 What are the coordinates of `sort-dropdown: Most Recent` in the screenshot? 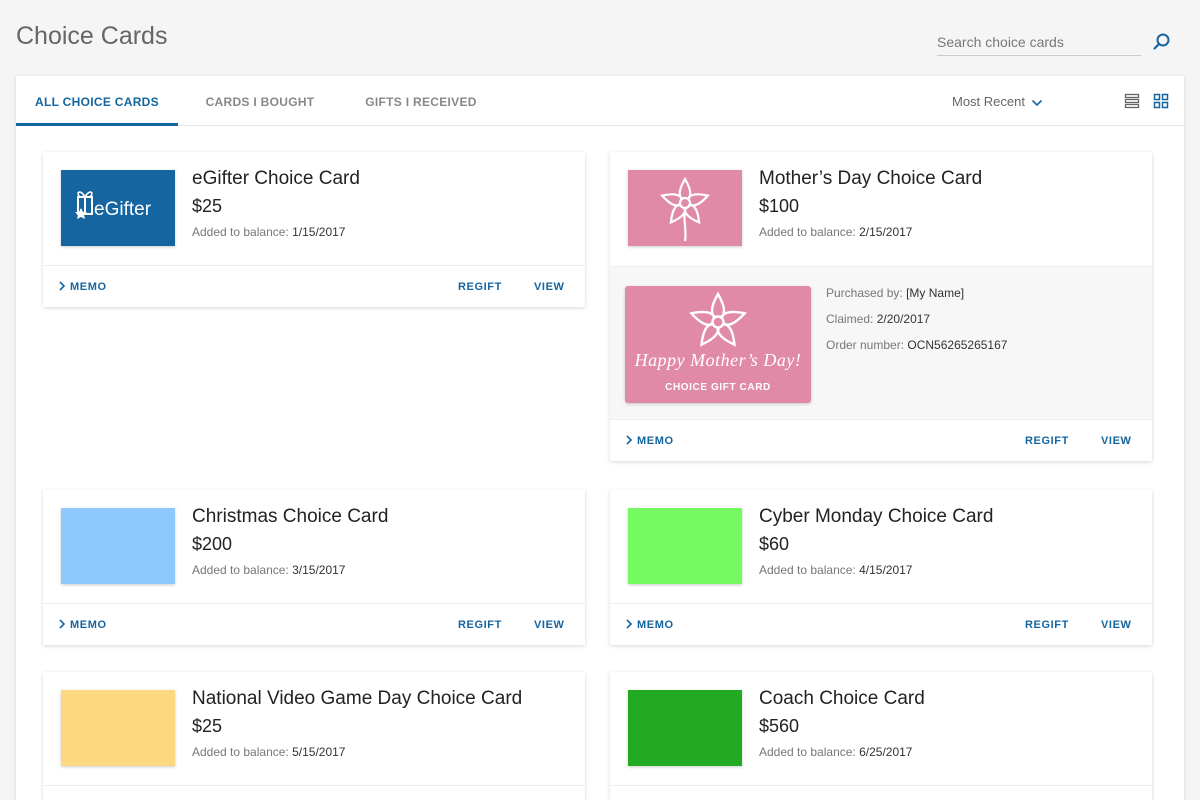 It's located at (997, 101).